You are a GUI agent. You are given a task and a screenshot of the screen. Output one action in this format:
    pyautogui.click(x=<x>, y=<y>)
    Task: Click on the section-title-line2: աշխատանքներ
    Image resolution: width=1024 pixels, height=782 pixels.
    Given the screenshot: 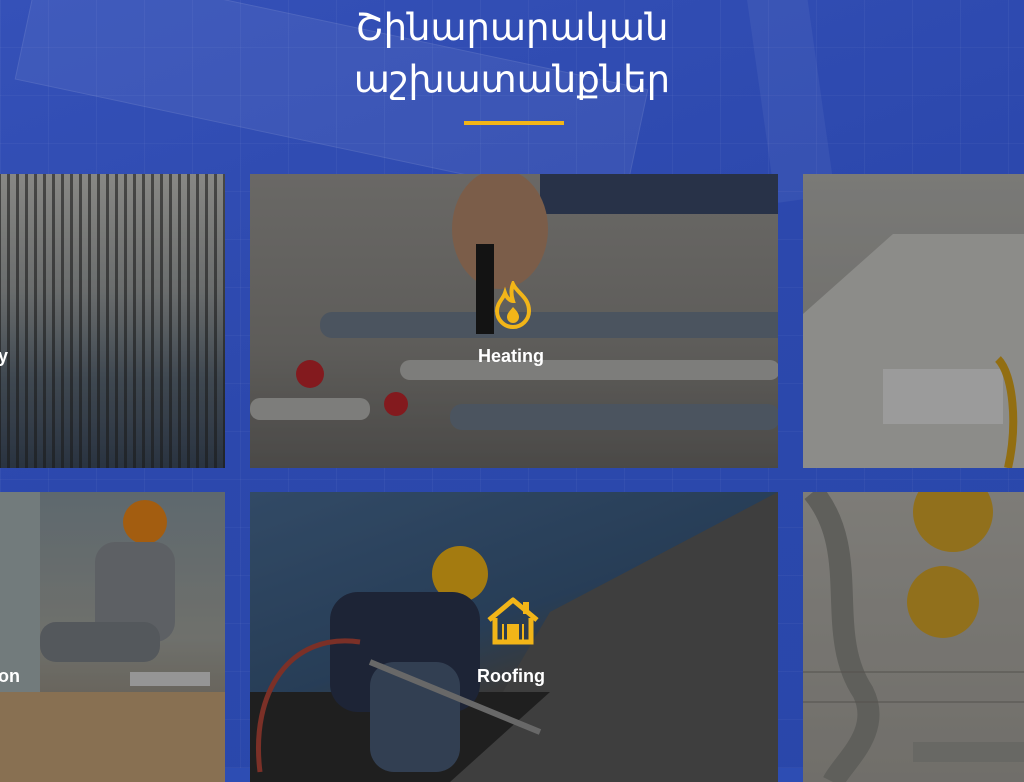 What is the action you would take?
    pyautogui.click(x=512, y=79)
    